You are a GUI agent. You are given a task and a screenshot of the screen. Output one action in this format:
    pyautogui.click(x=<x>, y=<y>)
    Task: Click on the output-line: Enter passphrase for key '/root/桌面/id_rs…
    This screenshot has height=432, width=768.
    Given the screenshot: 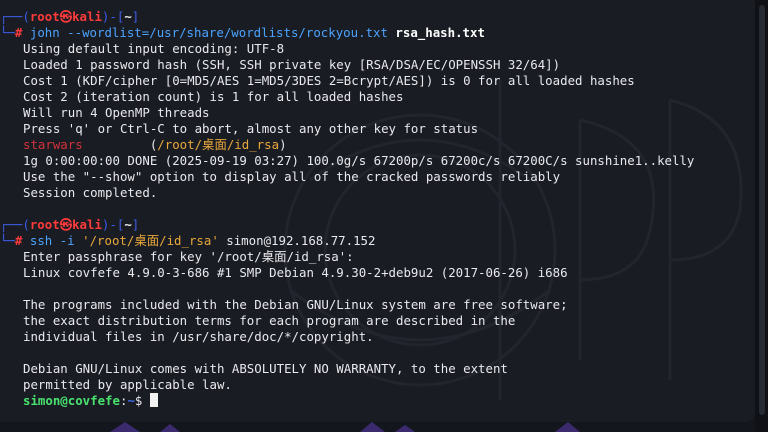 What is the action you would take?
    pyautogui.click(x=188, y=256)
    